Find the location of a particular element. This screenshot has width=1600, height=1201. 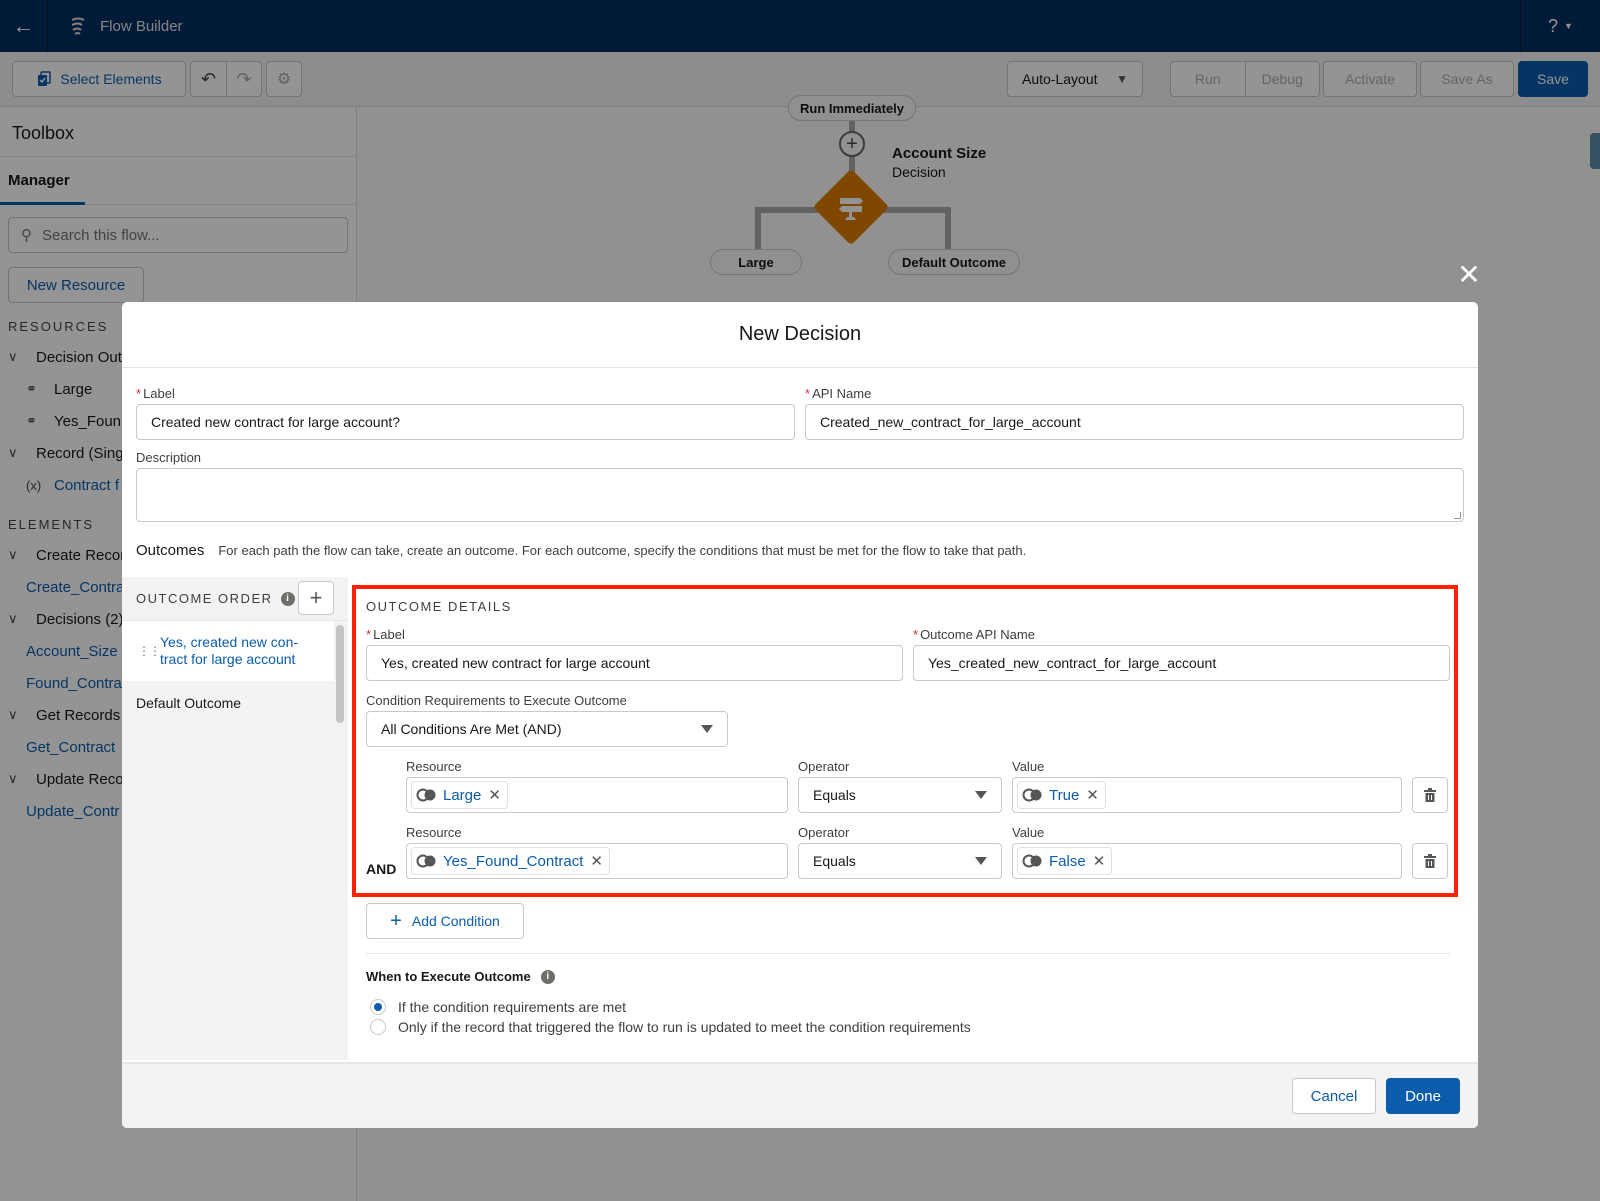

add-condition-label: Add Condition is located at coordinates (455, 921).